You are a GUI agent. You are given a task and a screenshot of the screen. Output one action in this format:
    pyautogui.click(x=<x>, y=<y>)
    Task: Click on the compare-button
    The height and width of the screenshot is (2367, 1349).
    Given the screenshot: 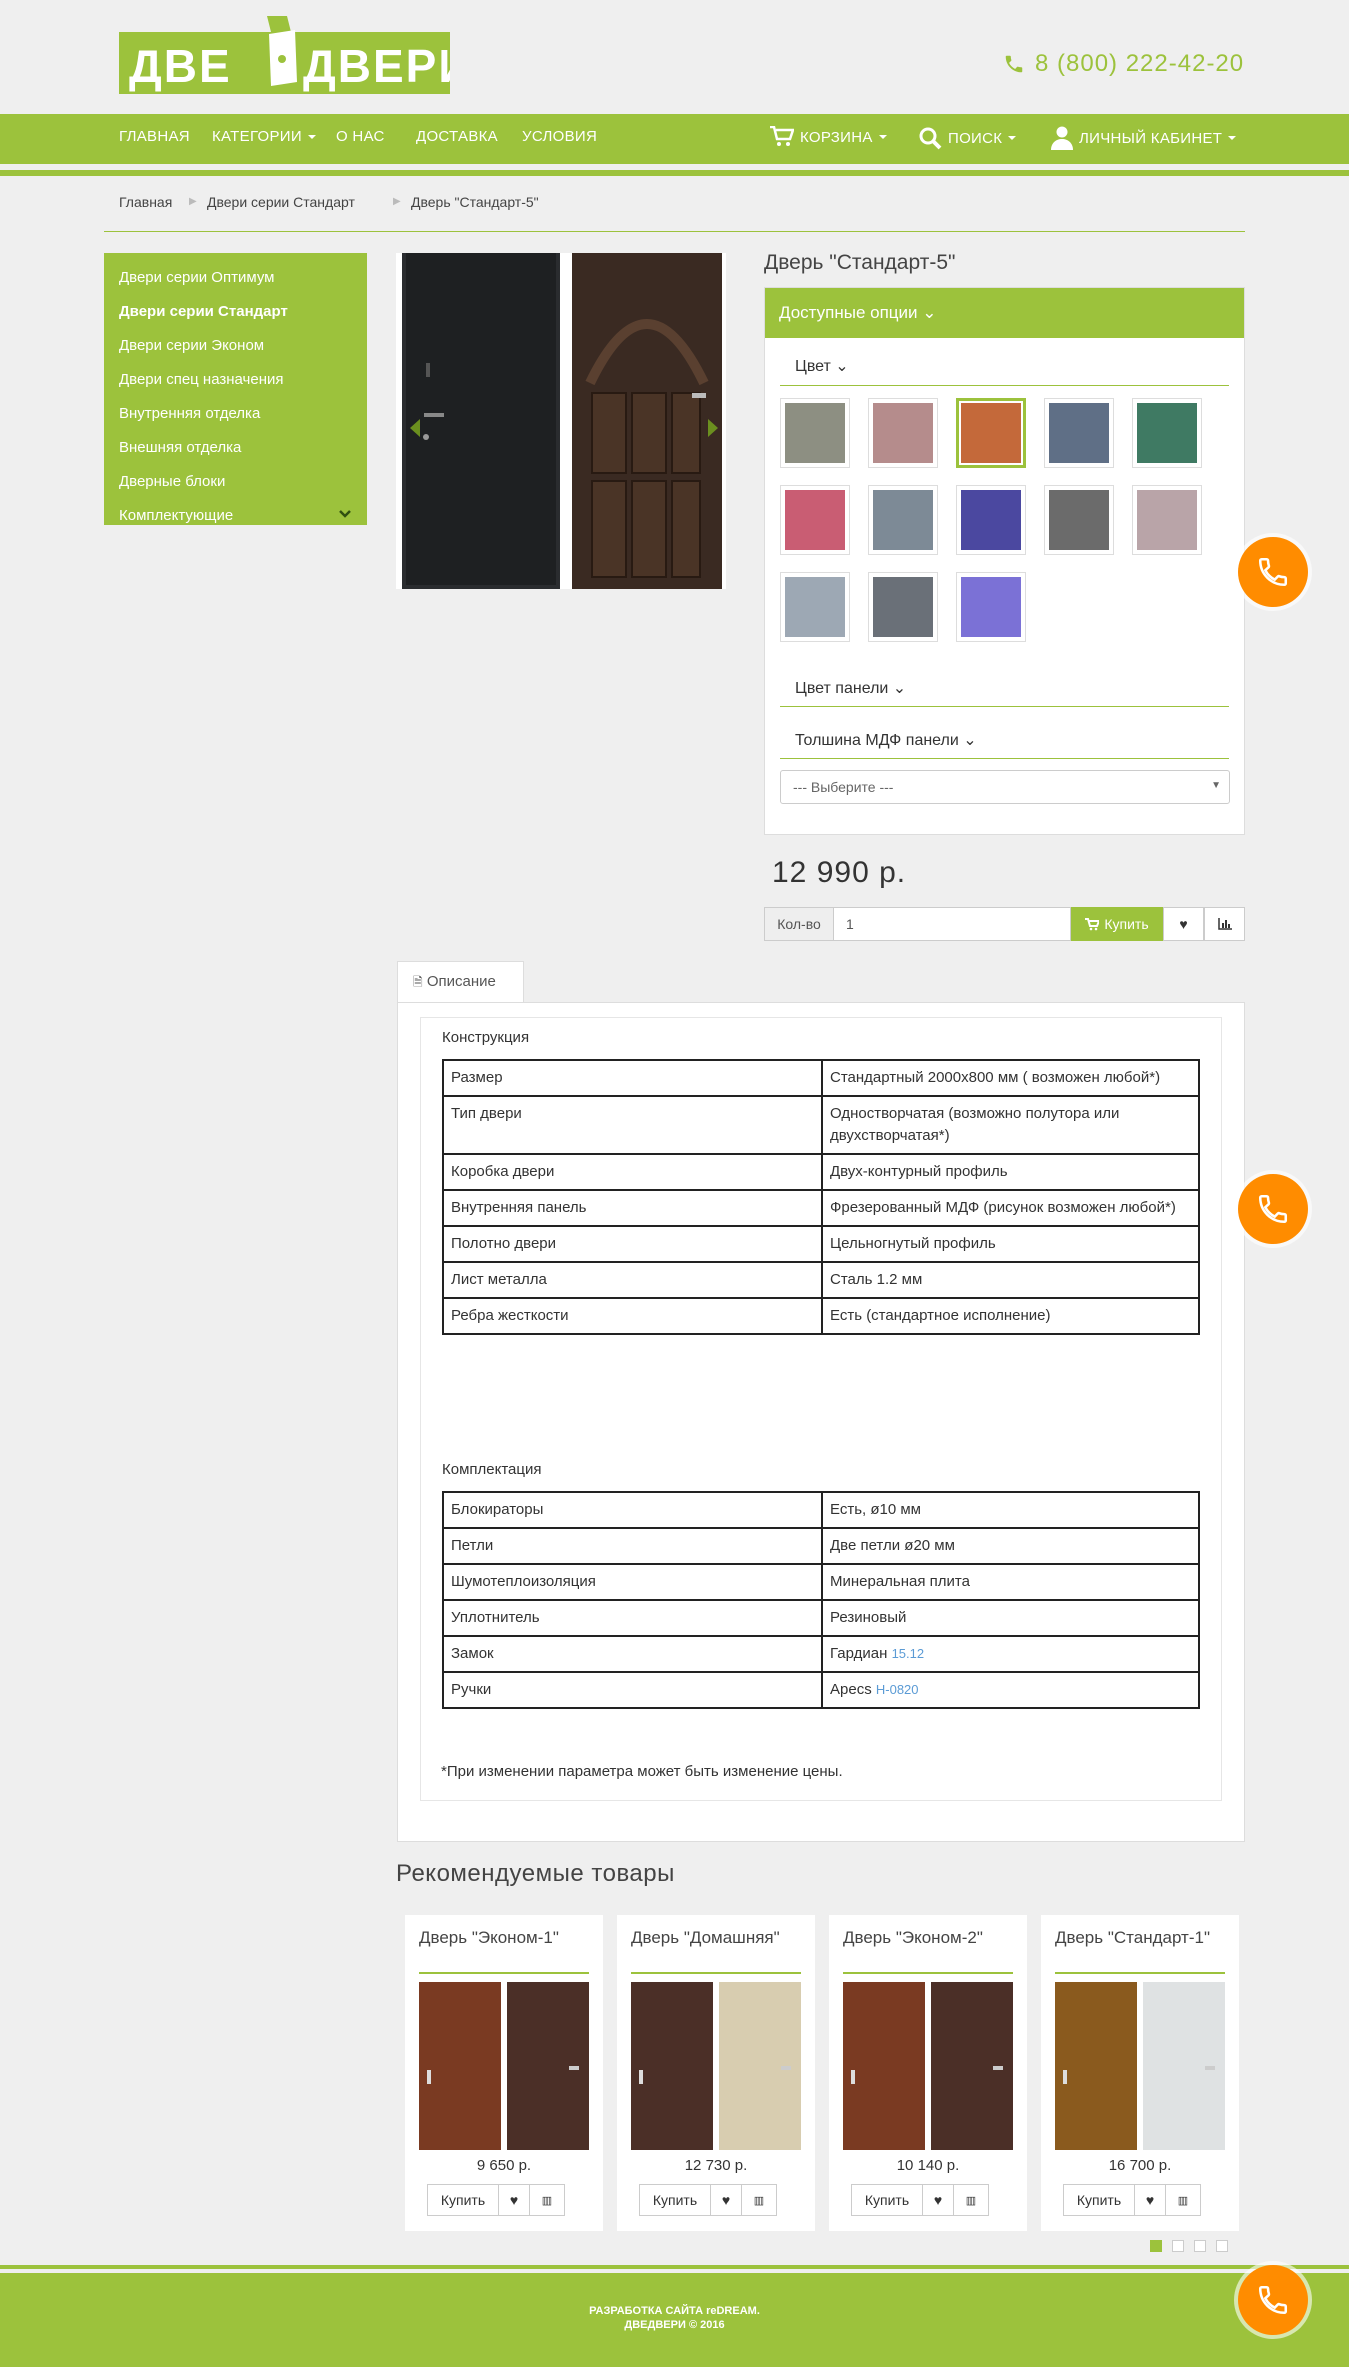 What is the action you would take?
    pyautogui.click(x=1224, y=924)
    